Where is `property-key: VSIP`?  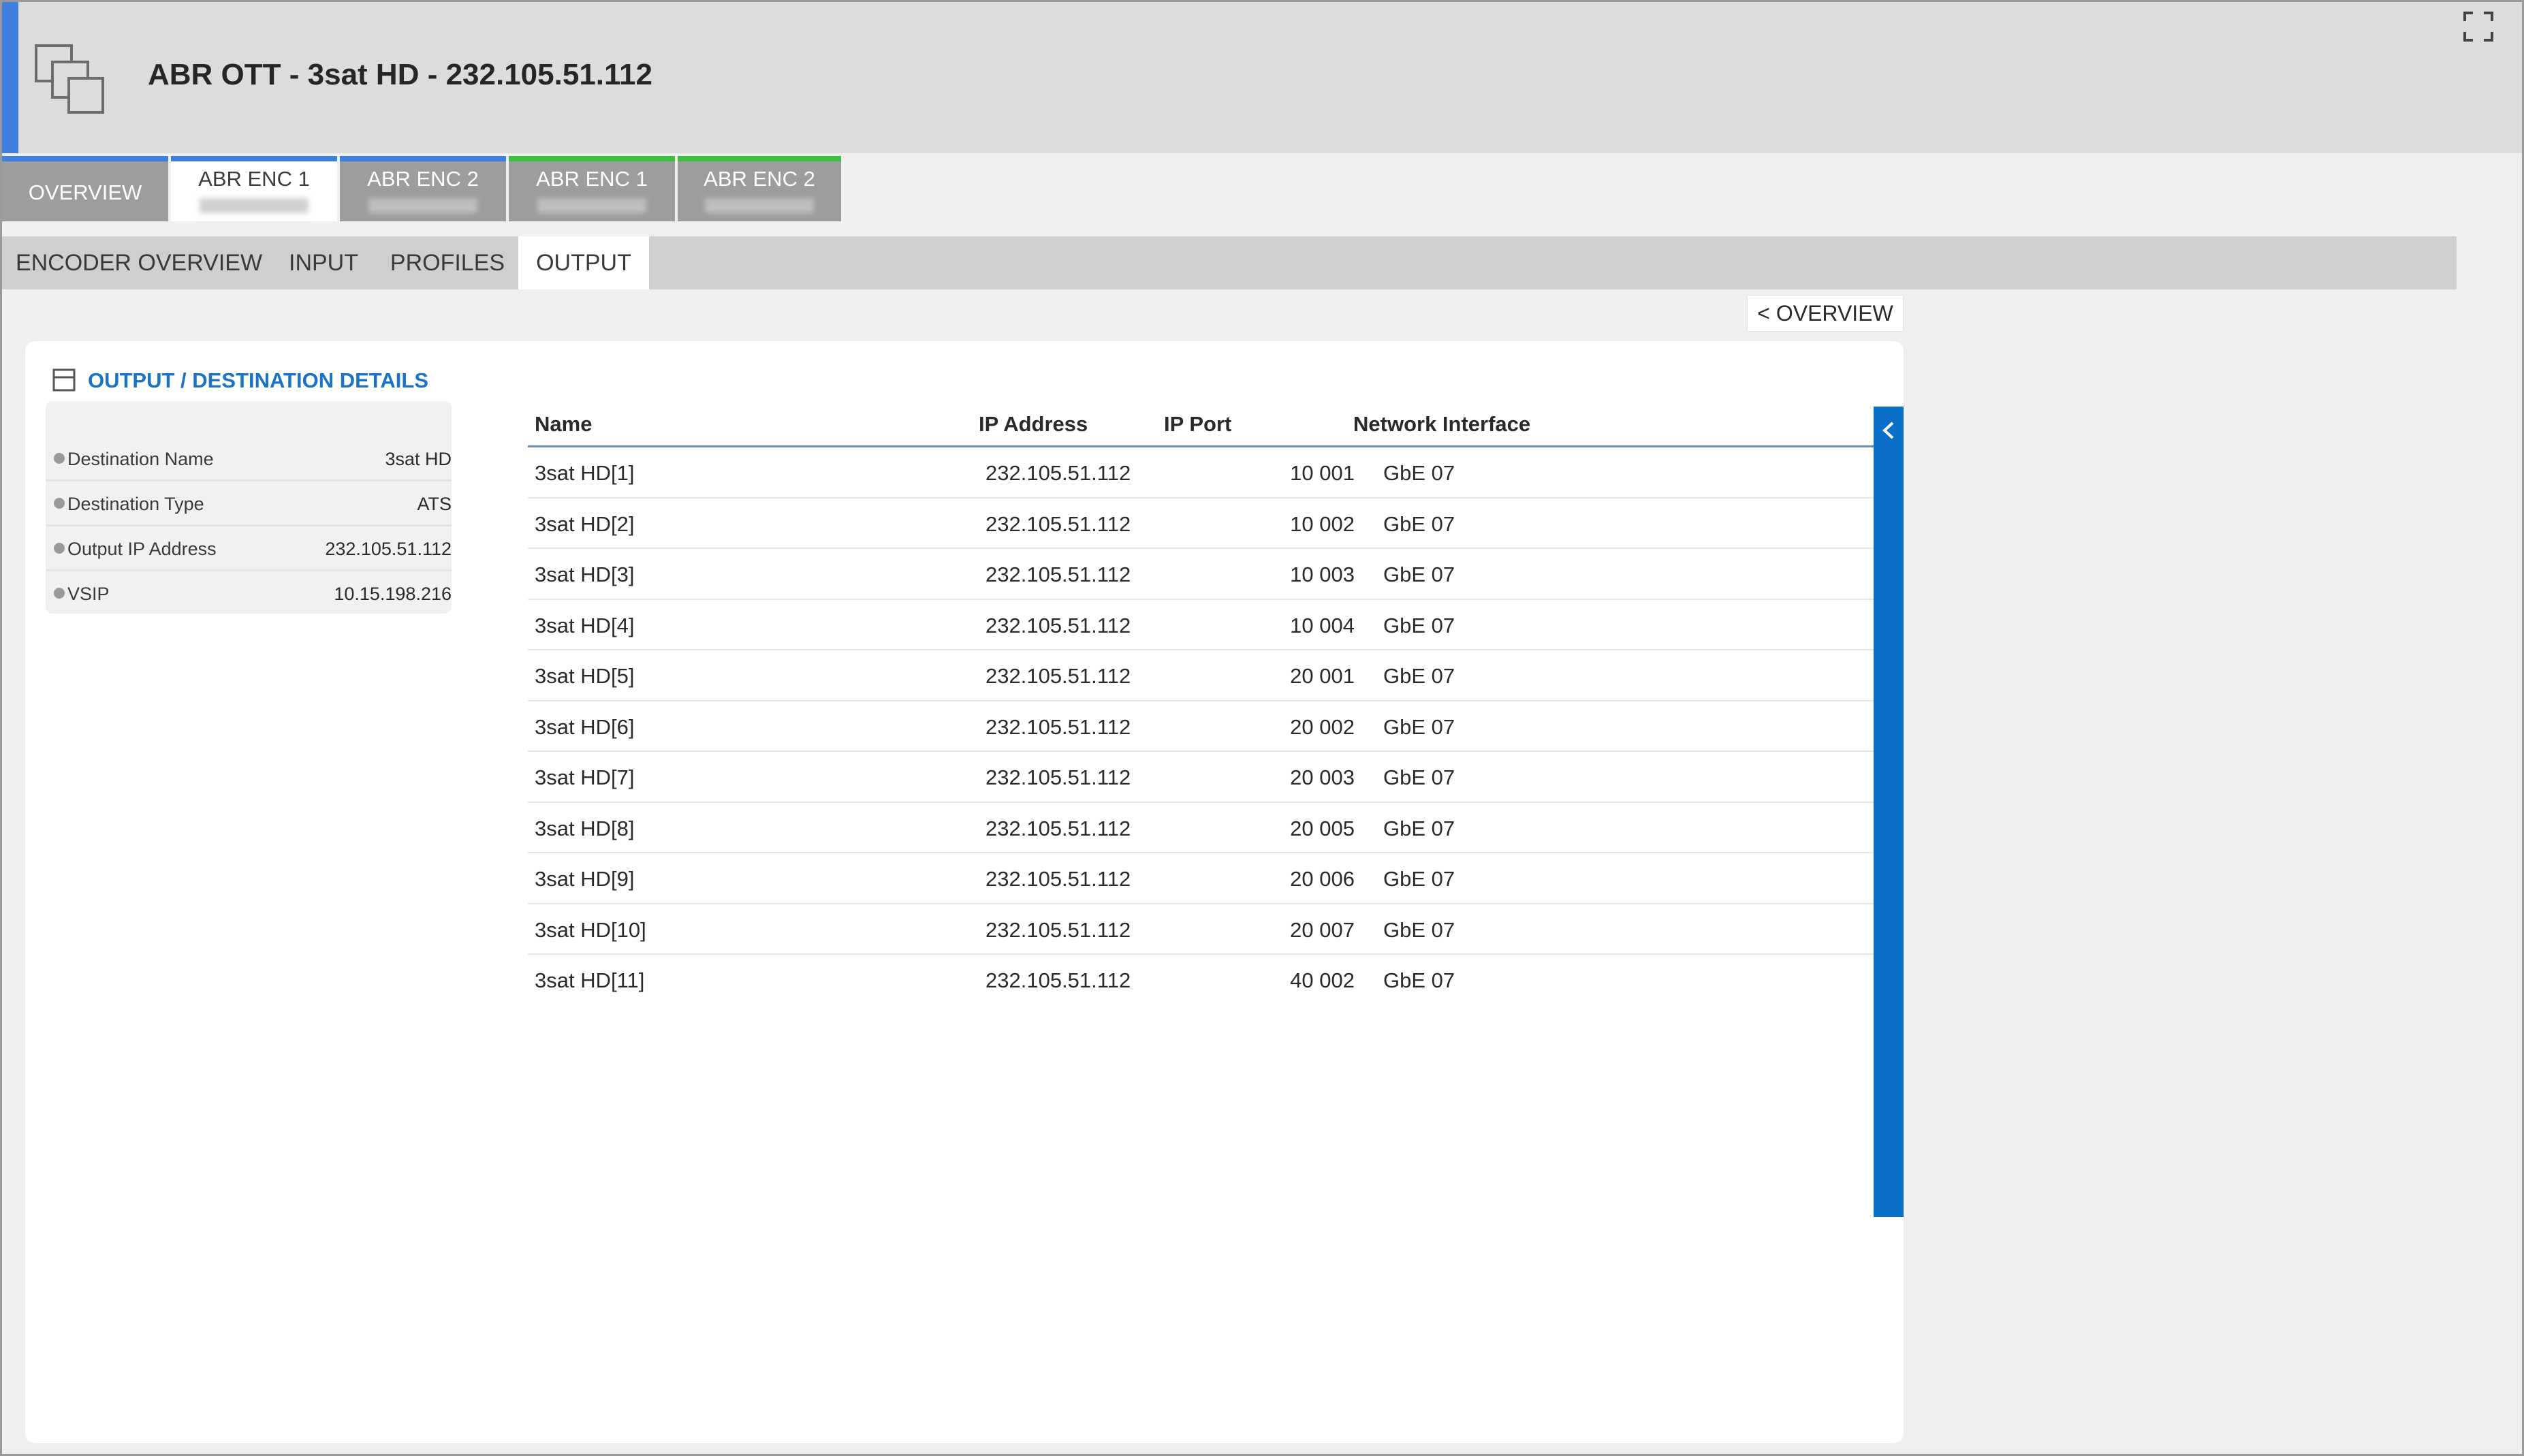 property-key: VSIP is located at coordinates (88, 594).